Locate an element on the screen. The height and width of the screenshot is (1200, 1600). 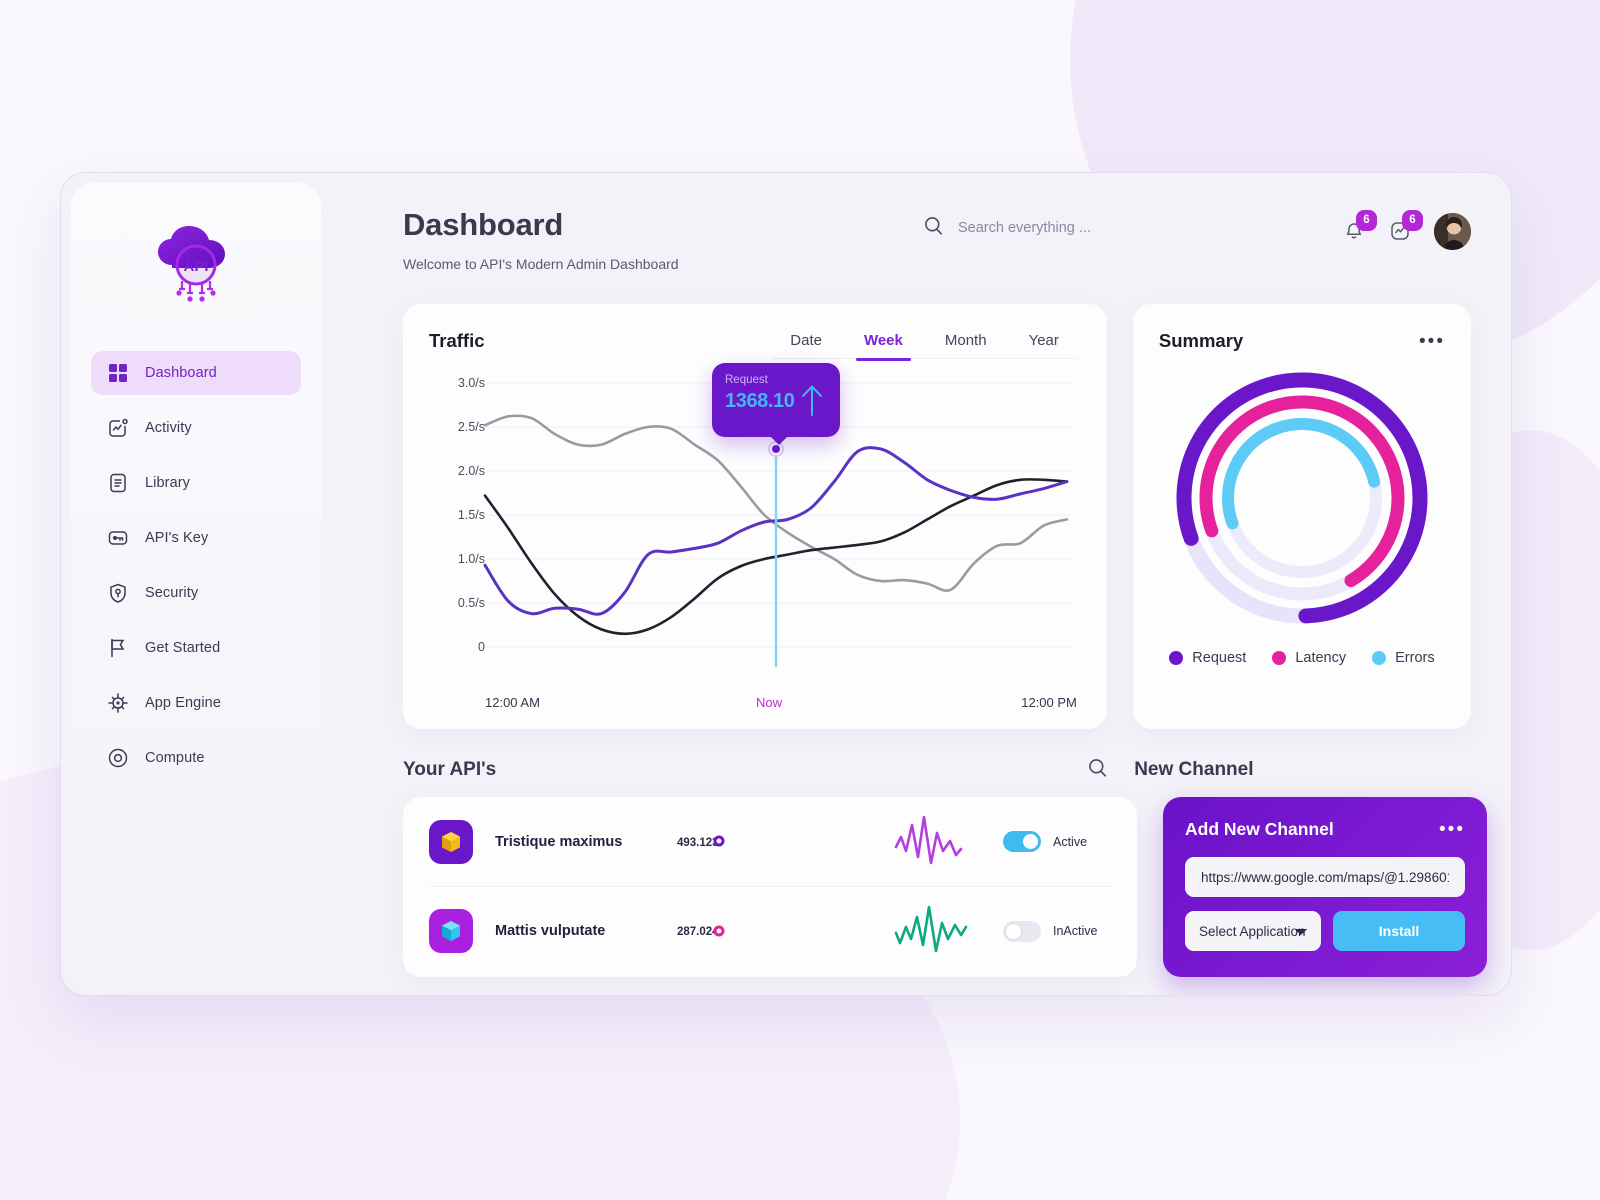
sidebar-item-label: Get Started is located at coordinates (183, 648).